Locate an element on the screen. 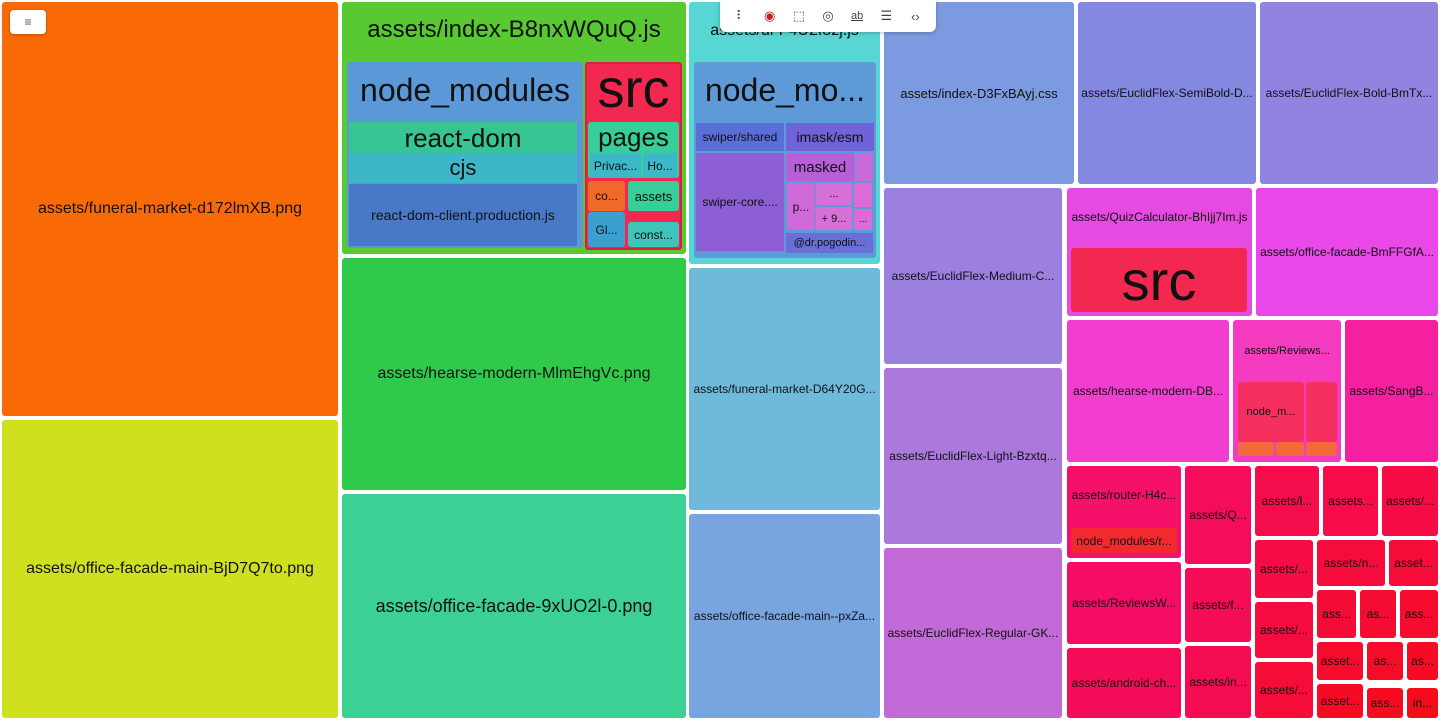  group-title: src is located at coordinates (633, 89).